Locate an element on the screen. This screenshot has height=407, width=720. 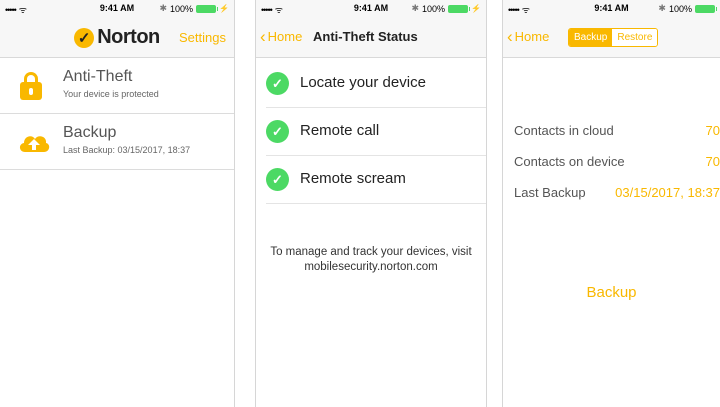
feature-row-remote-scream: ✓ Remote scream is located at coordinates (376, 180).